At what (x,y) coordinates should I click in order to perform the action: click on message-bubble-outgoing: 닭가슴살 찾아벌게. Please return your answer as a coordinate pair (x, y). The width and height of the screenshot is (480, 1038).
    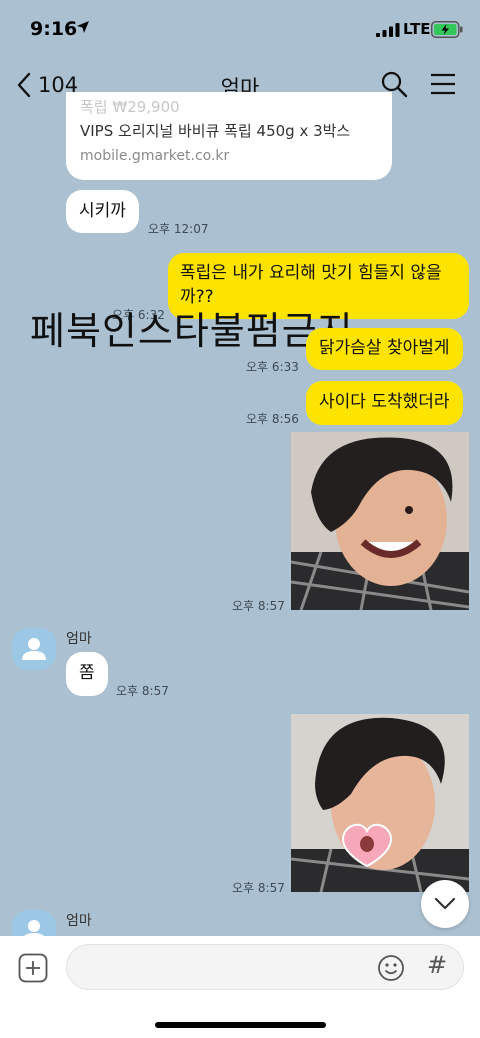
    Looking at the image, I should click on (384, 349).